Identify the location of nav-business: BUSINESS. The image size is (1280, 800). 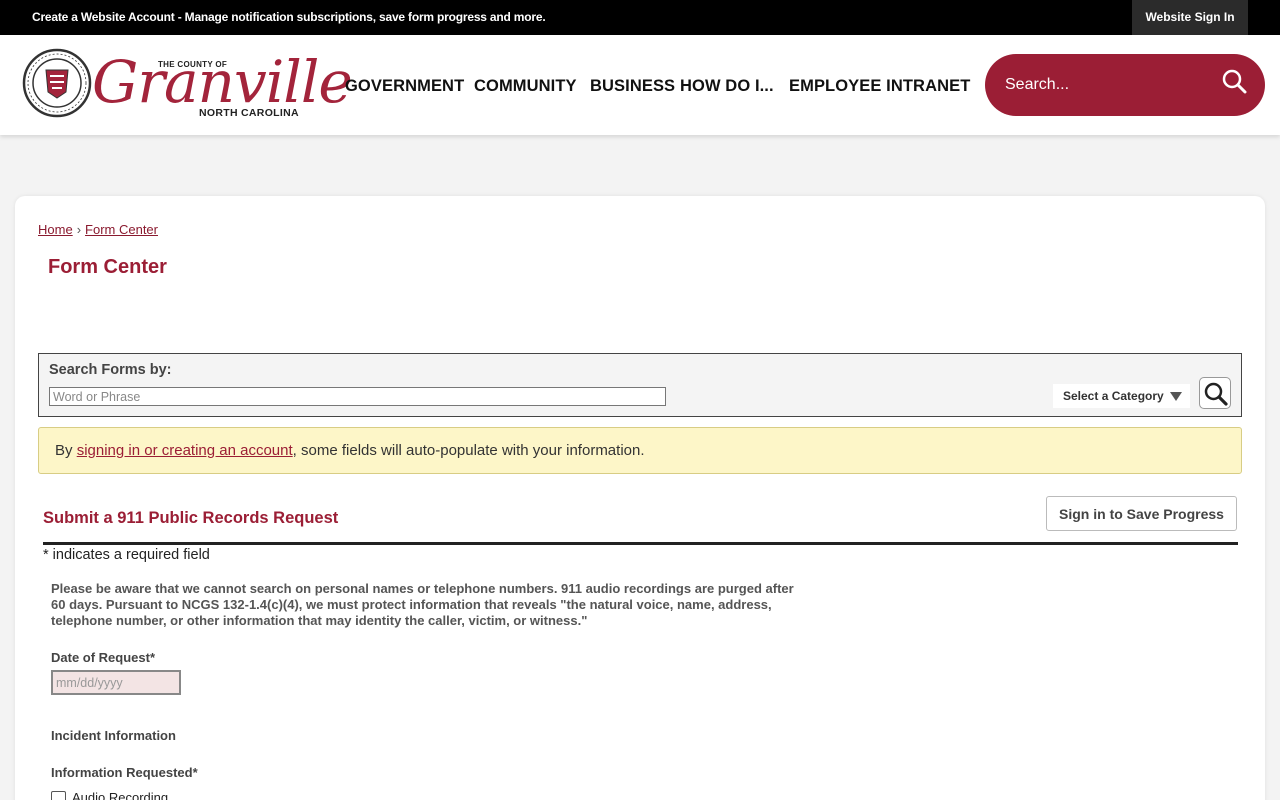
(632, 86).